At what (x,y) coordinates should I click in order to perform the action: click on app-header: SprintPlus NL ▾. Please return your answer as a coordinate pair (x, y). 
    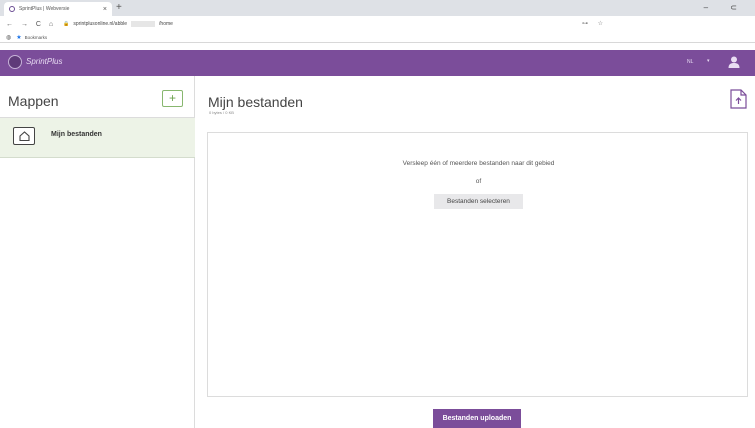
    Looking at the image, I should click on (377, 63).